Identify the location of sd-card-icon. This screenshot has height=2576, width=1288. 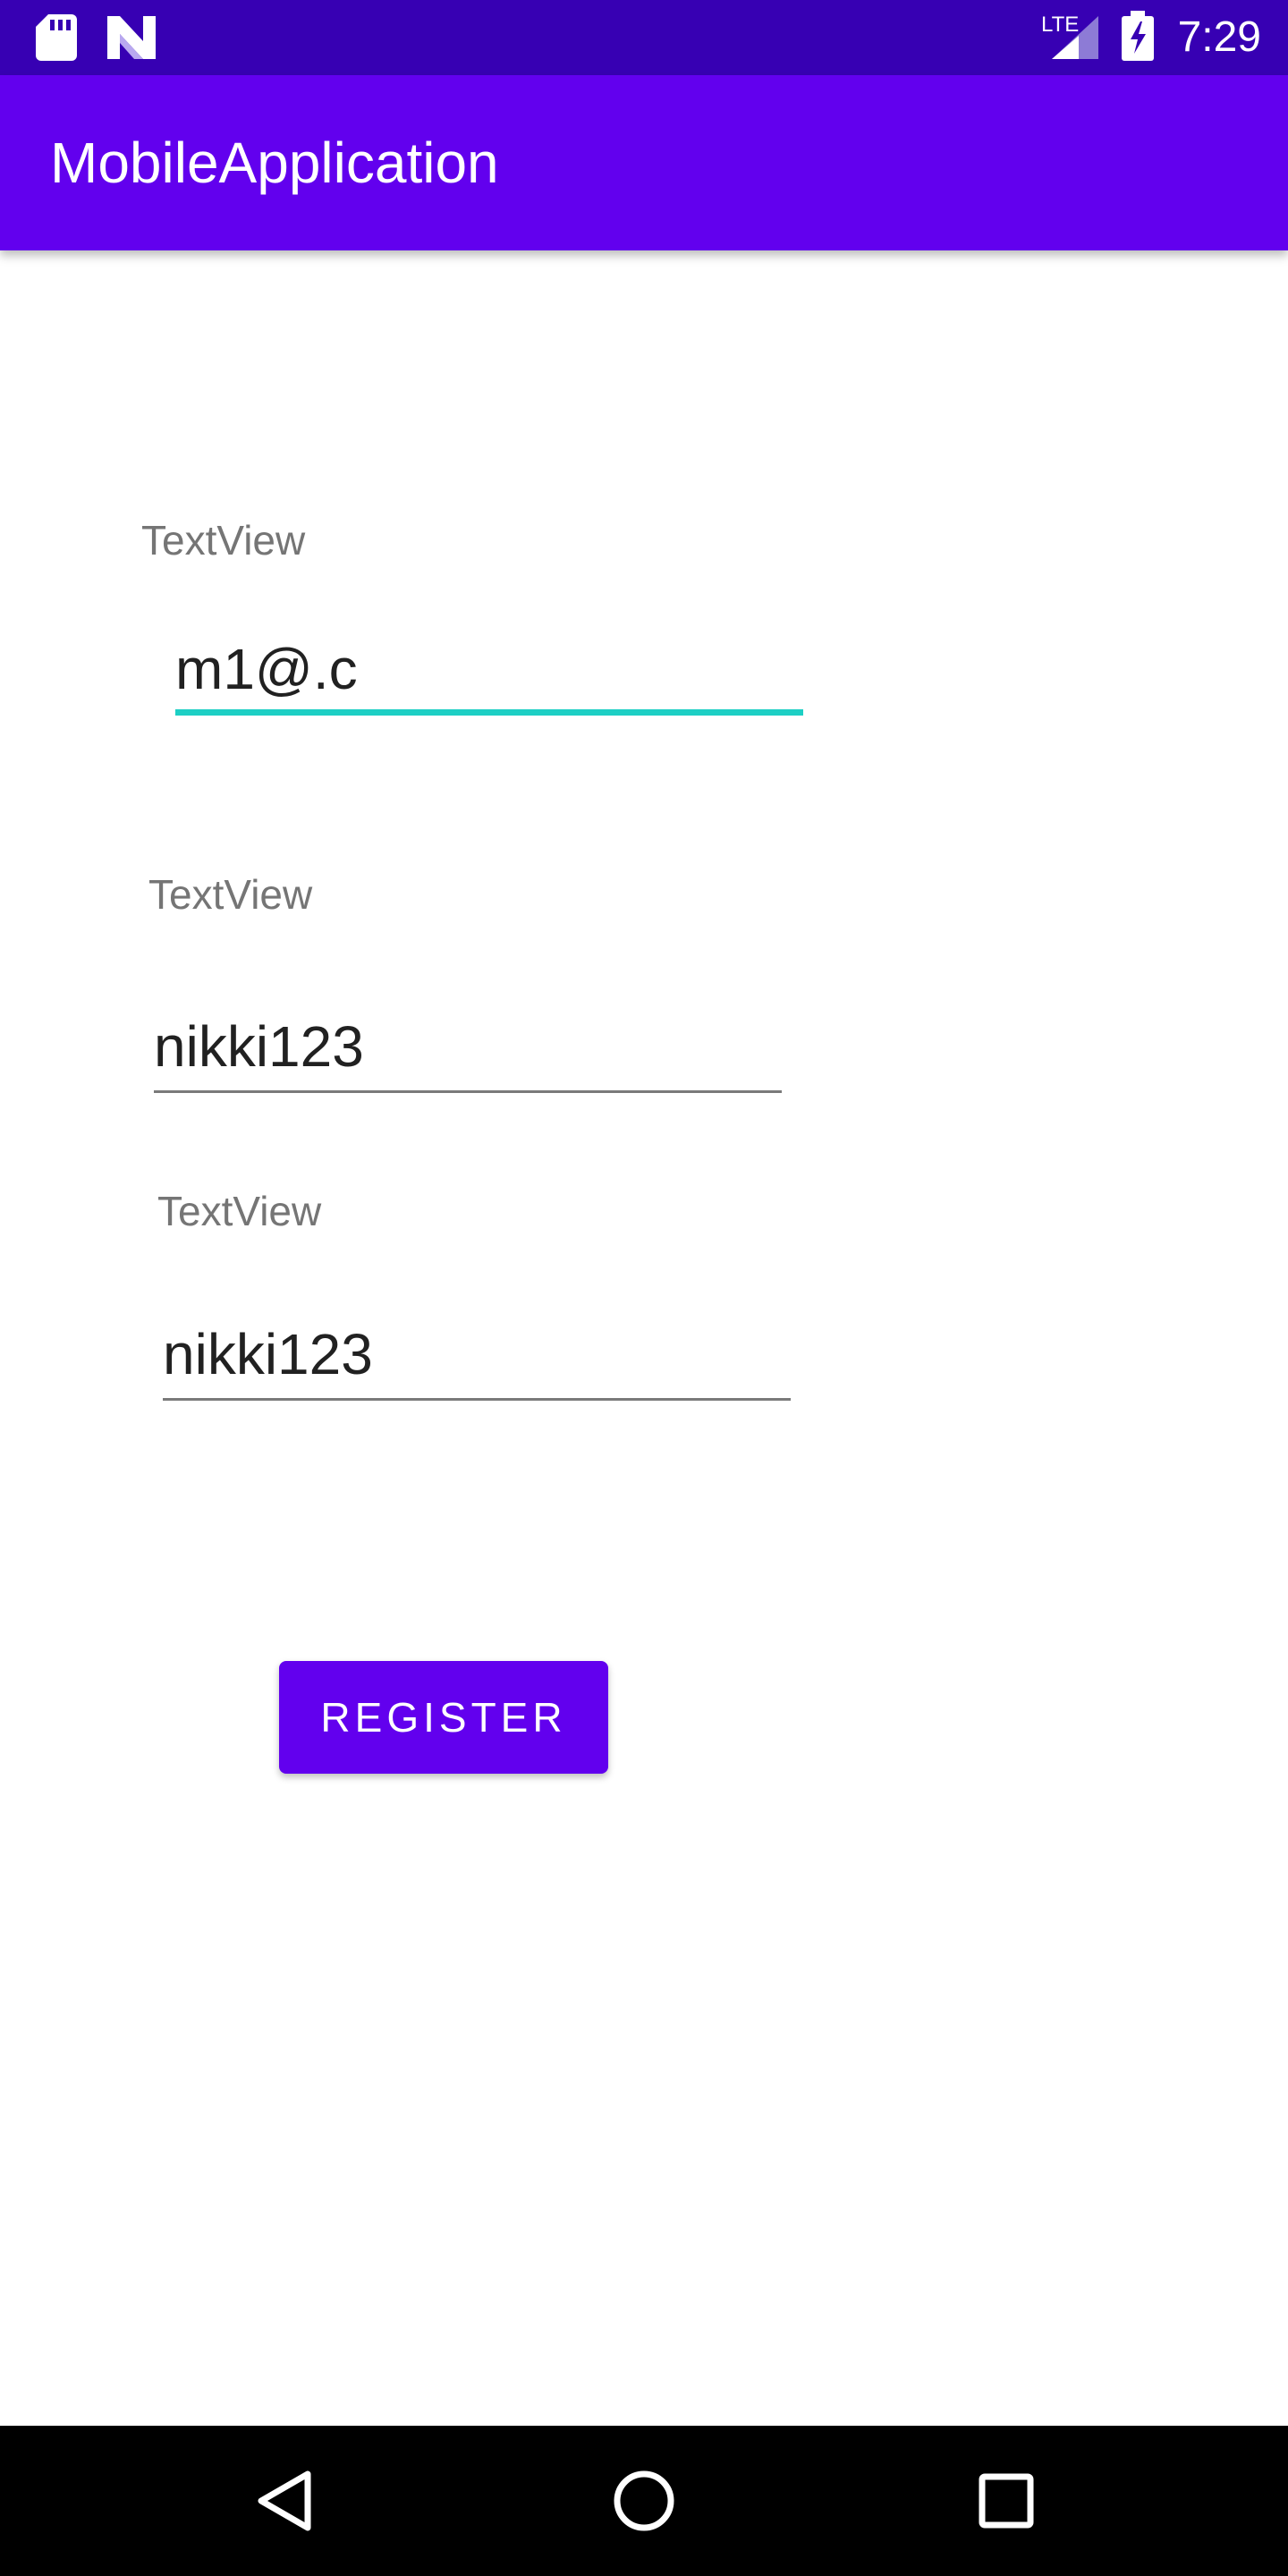
(56, 37).